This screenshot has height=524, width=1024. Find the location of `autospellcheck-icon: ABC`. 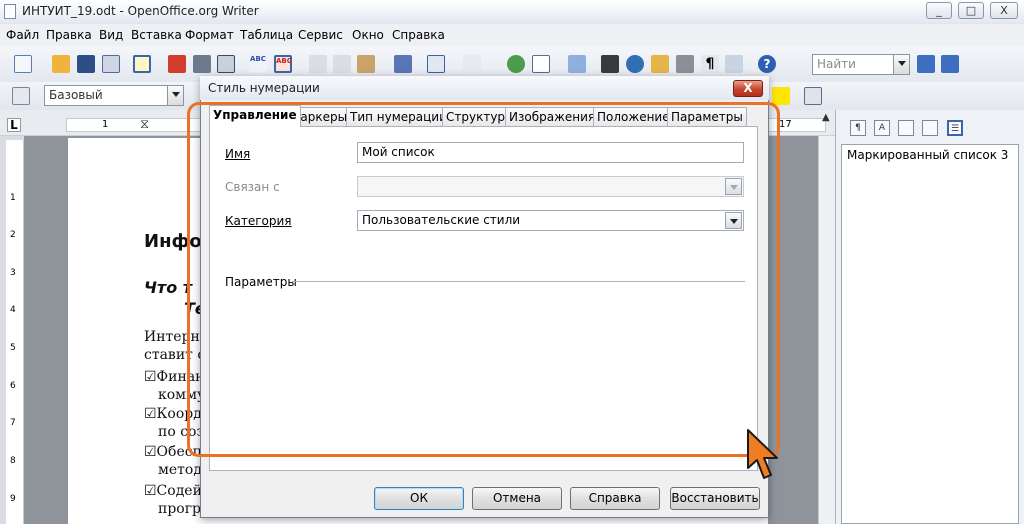

autospellcheck-icon: ABC is located at coordinates (283, 64).